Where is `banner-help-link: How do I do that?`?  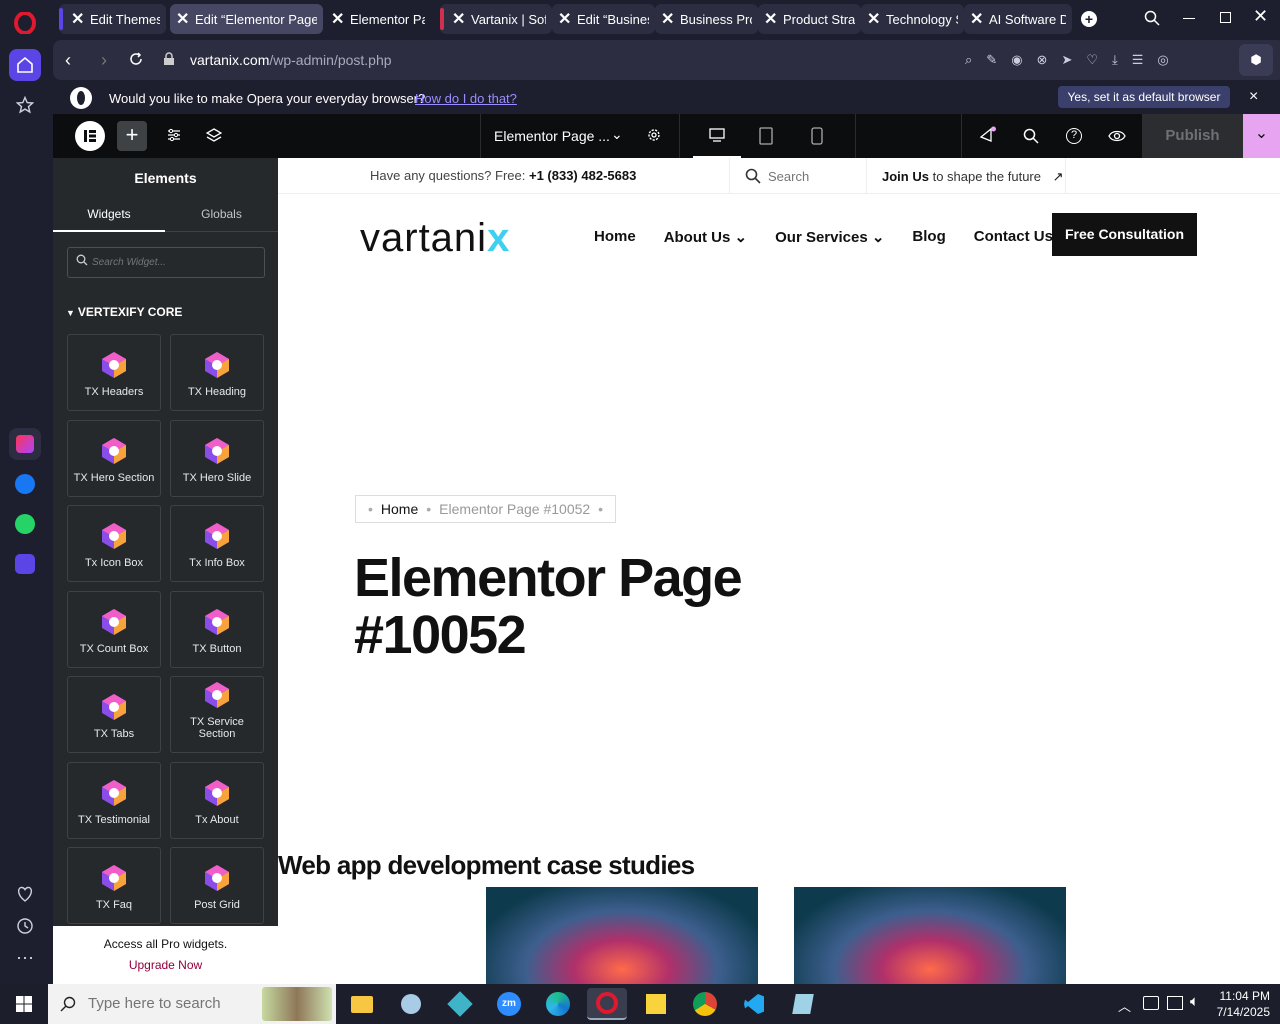 banner-help-link: How do I do that? is located at coordinates (466, 98).